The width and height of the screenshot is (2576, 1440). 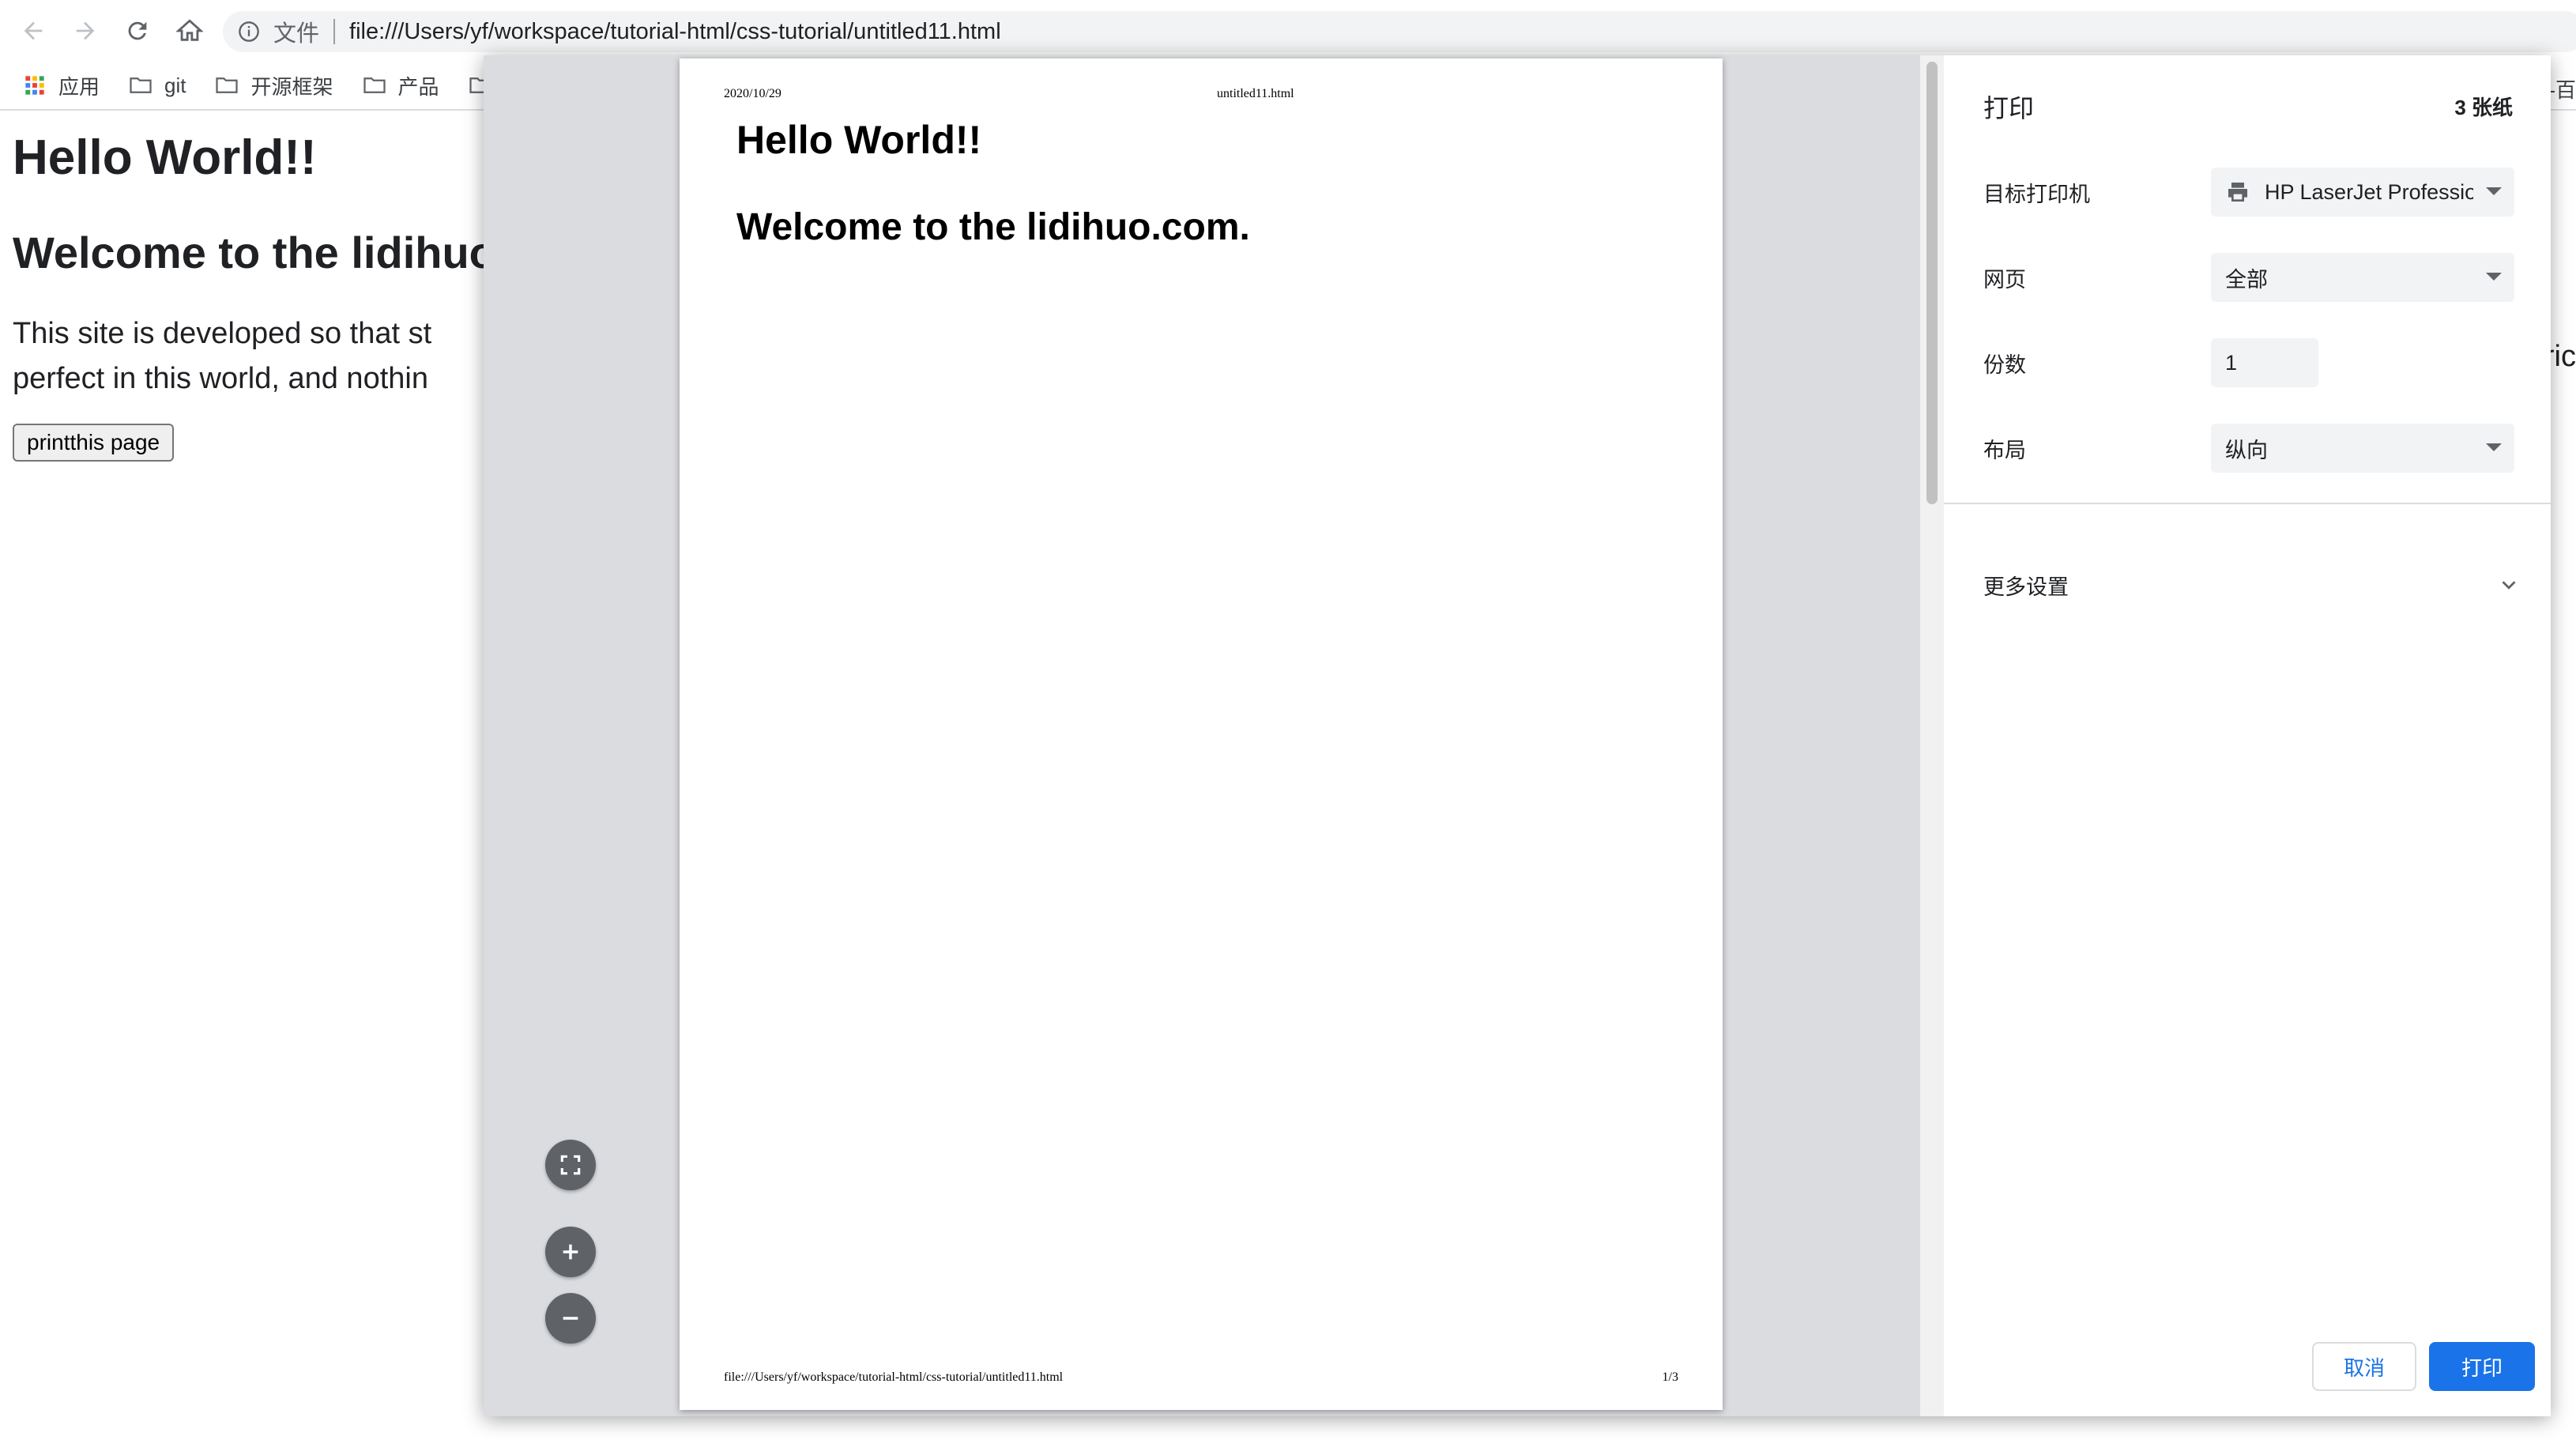 I want to click on fit-to-page-button, so click(x=570, y=1165).